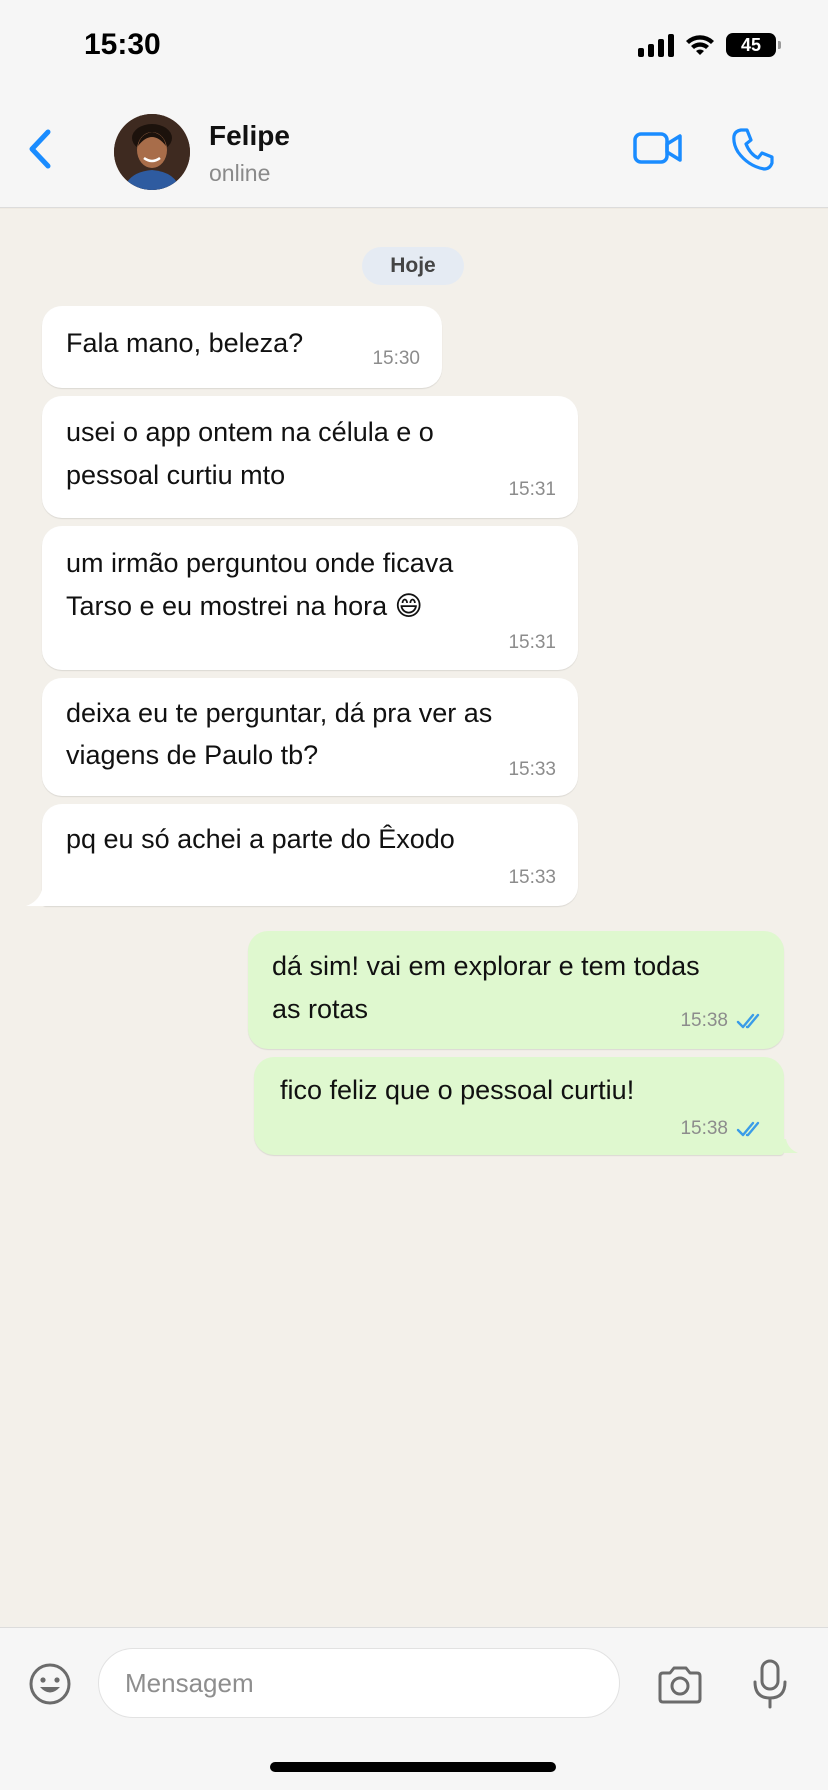  Describe the element at coordinates (320, 1009) in the screenshot. I see `message-text: as rotas` at that location.